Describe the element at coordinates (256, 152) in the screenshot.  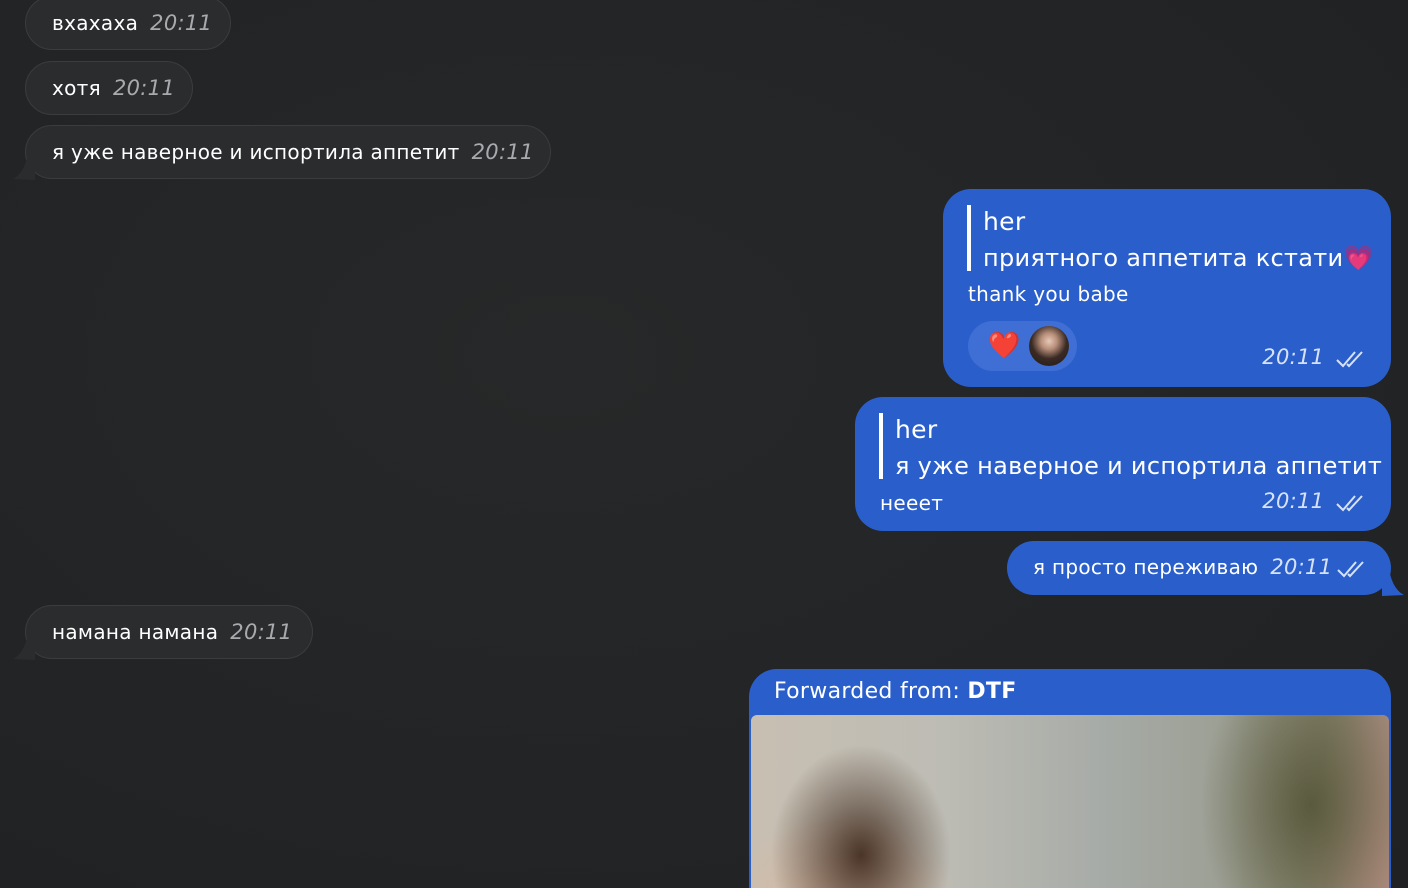
I see `message-text: я уже наверное и испортила аппетит` at that location.